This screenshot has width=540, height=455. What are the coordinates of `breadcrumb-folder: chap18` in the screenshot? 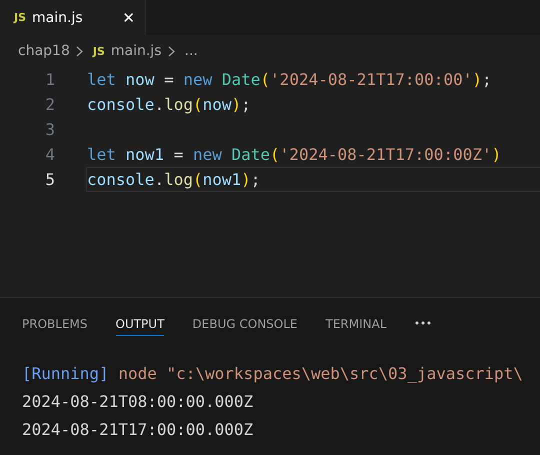 It's located at (44, 51).